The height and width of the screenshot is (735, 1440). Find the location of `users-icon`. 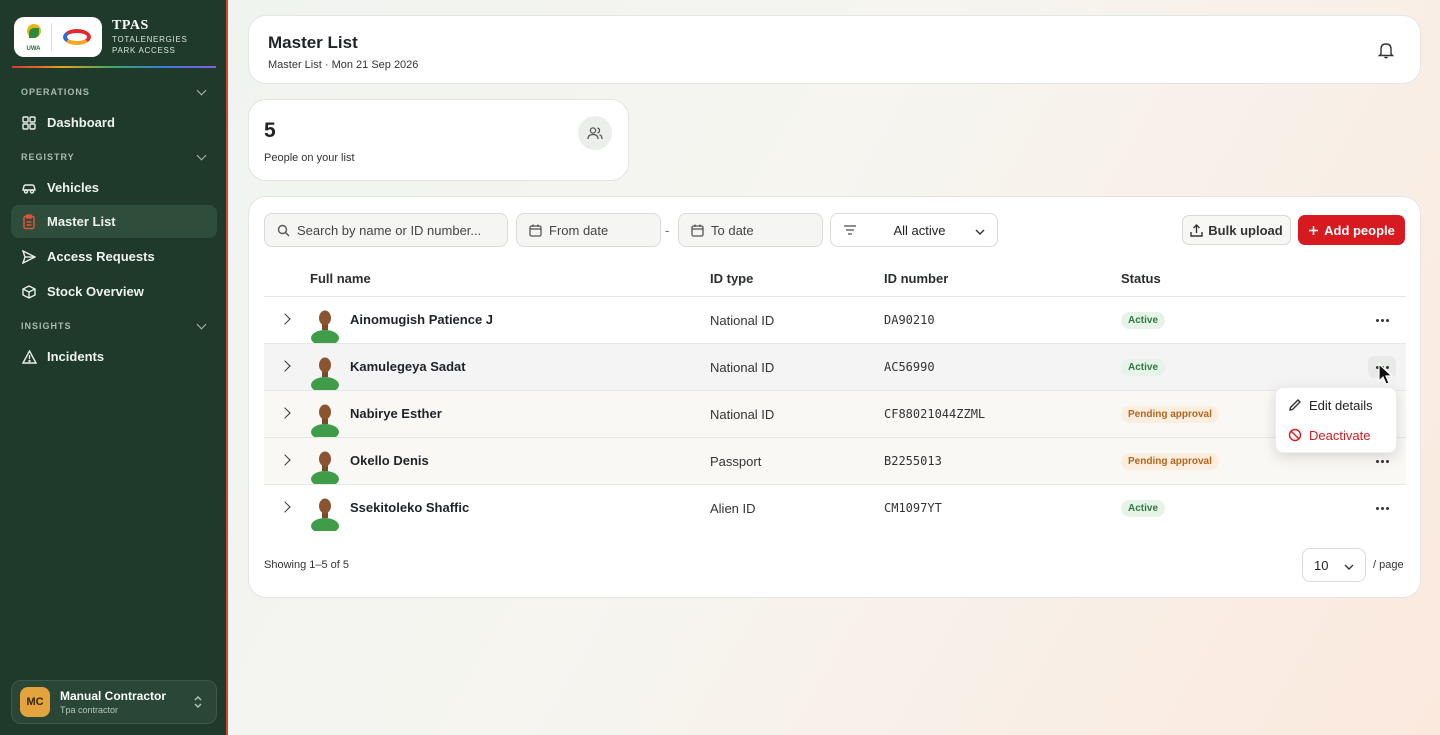

users-icon is located at coordinates (595, 133).